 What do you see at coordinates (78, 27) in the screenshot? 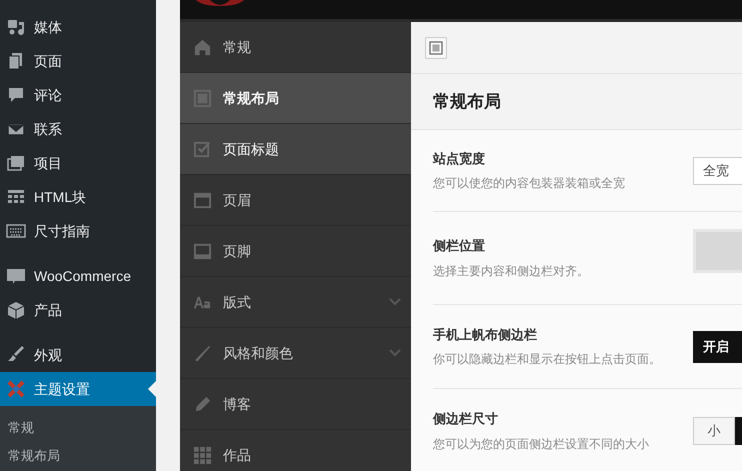
I see `admin-menu-item: 媒体` at bounding box center [78, 27].